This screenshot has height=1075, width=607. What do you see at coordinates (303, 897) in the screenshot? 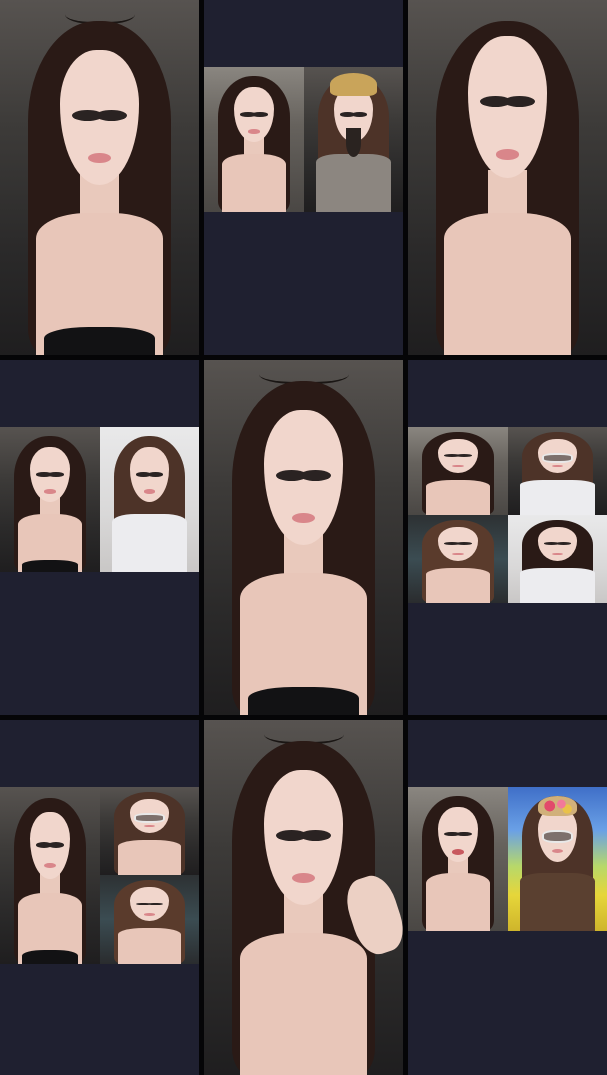
I see `tile-8-video` at bounding box center [303, 897].